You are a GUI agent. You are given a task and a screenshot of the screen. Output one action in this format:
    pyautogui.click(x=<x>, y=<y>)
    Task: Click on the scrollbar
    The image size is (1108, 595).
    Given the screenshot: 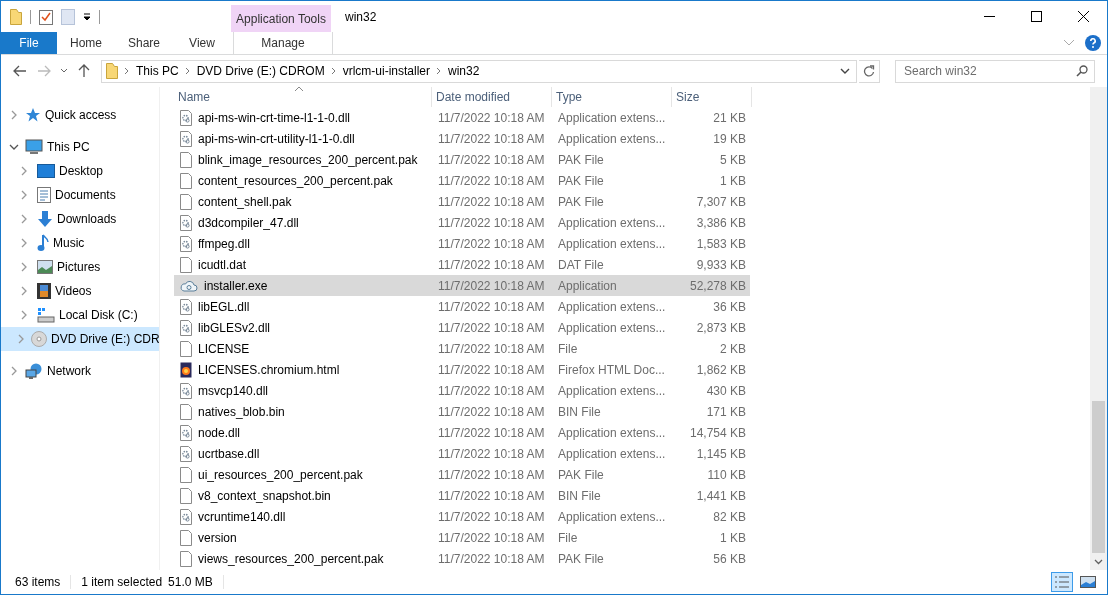 What is the action you would take?
    pyautogui.click(x=1098, y=328)
    